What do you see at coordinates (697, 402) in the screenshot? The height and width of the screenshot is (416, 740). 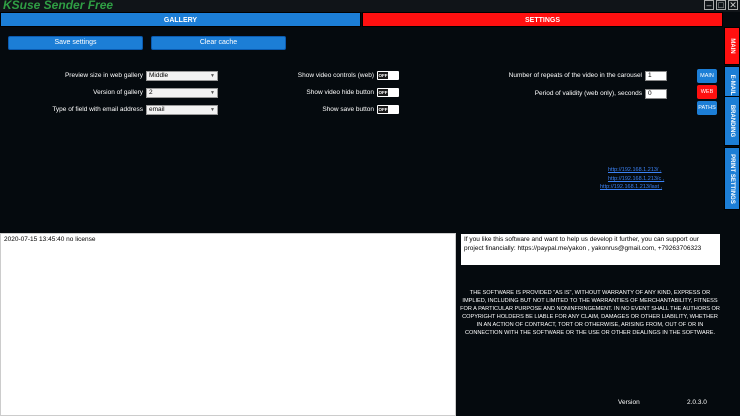 I see `version-value: 2.0.3.0` at bounding box center [697, 402].